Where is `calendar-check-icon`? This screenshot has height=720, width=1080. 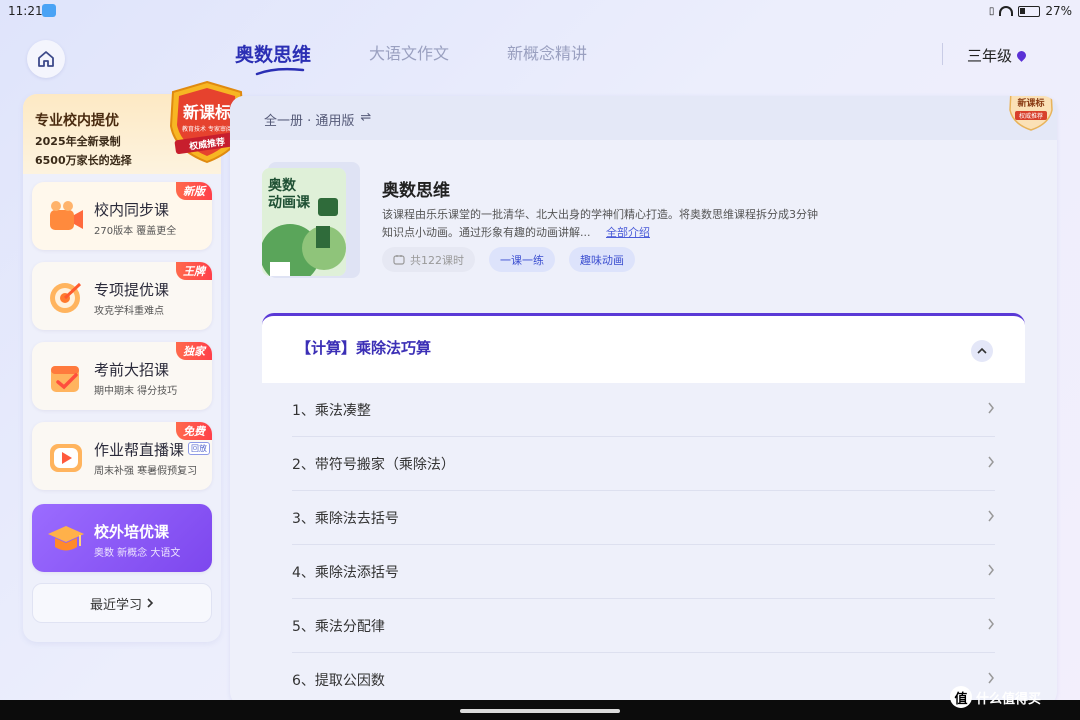 calendar-check-icon is located at coordinates (65, 379).